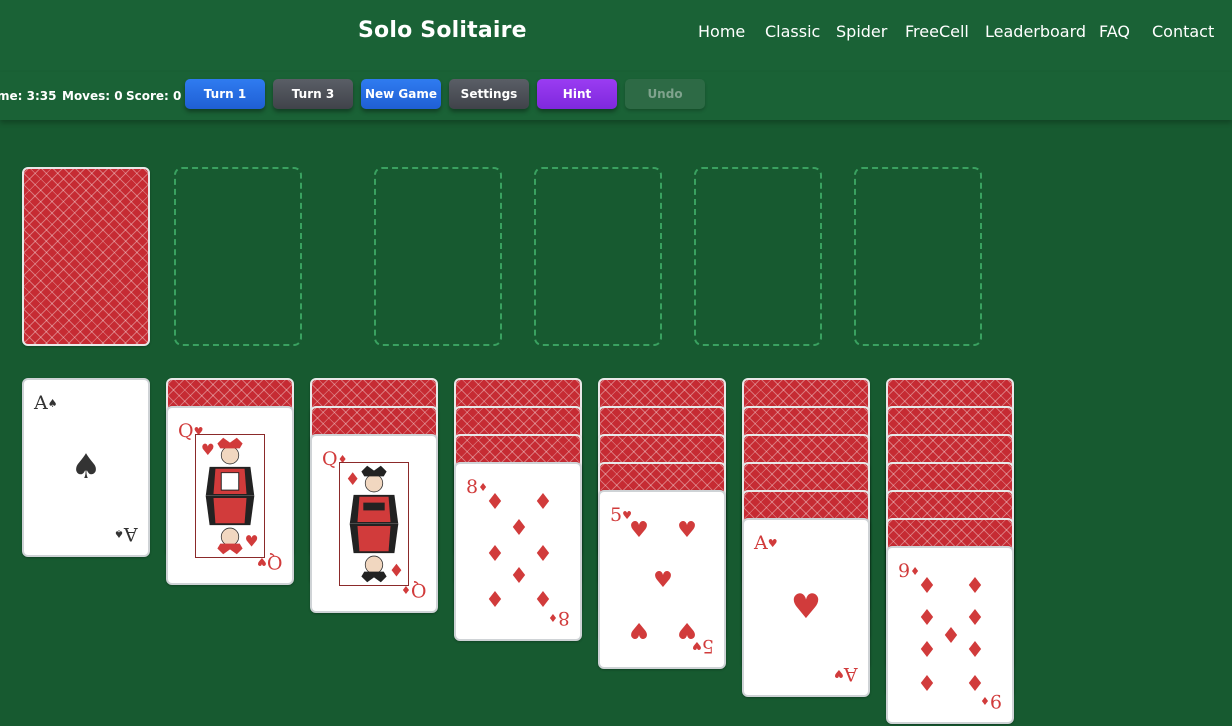  What do you see at coordinates (225, 94) in the screenshot?
I see `turn-1-button: Turn 1` at bounding box center [225, 94].